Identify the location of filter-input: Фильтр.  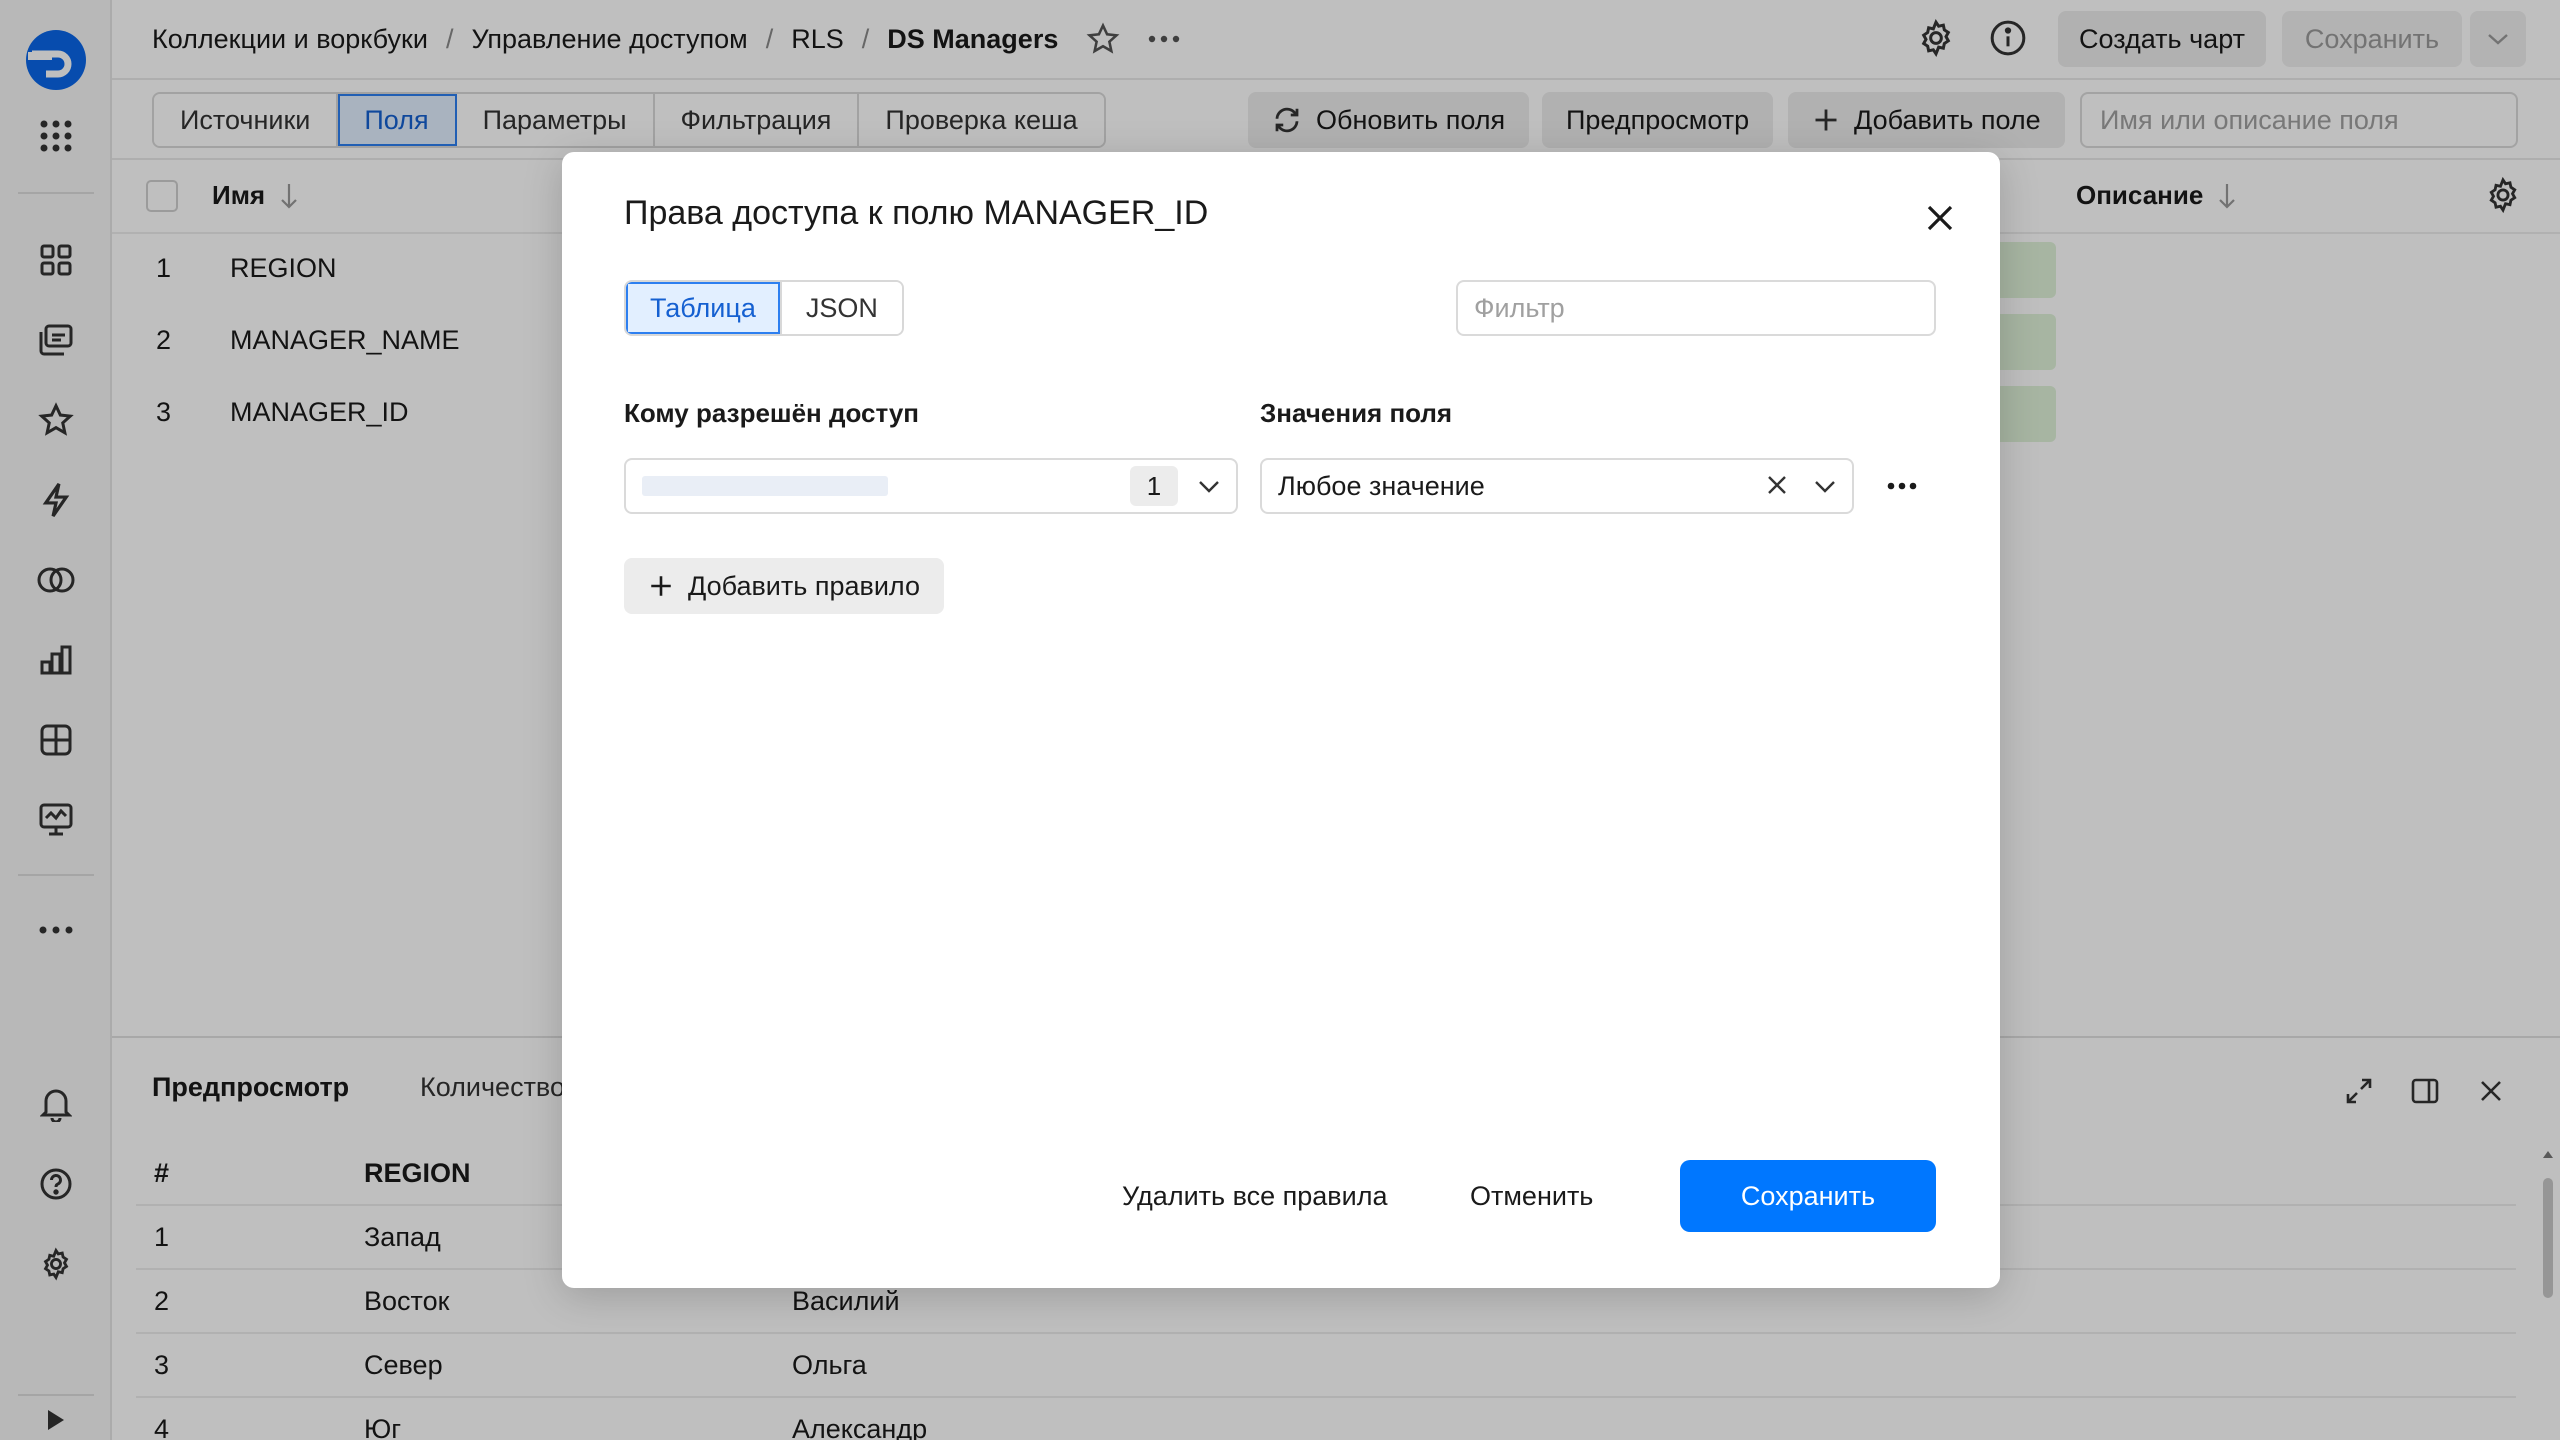
(1696, 308).